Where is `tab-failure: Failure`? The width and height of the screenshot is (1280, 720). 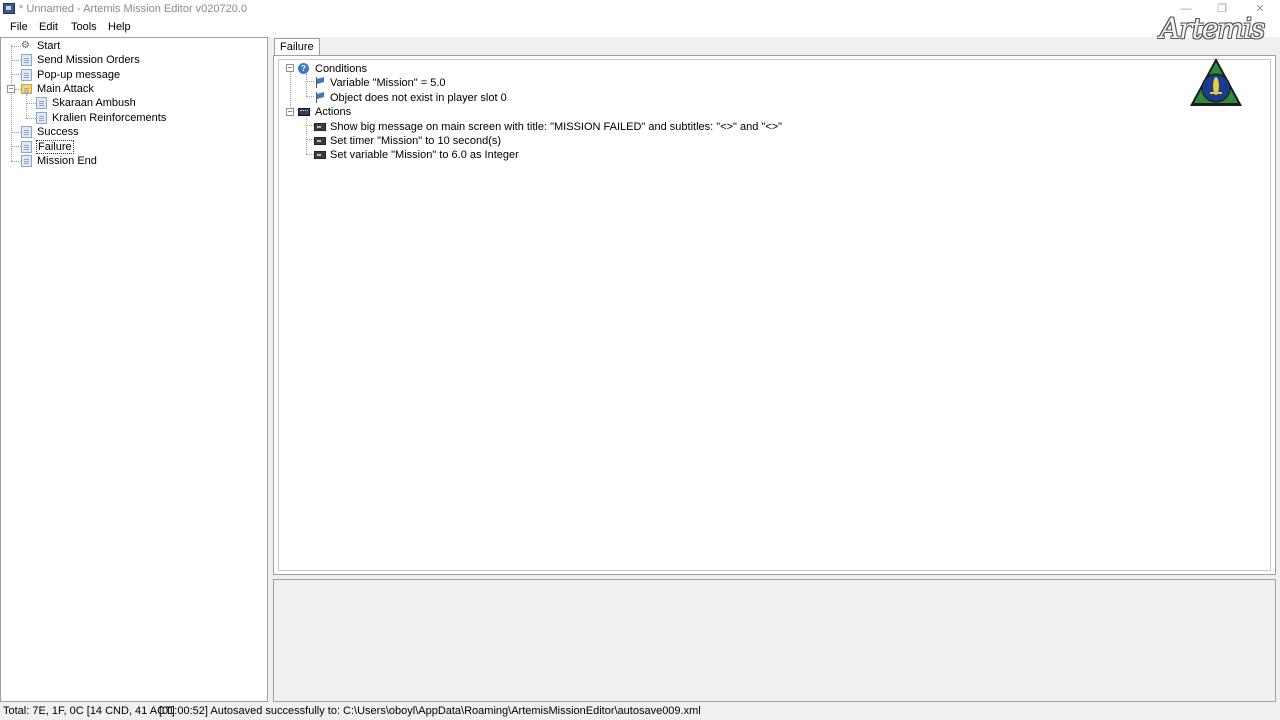
tab-failure: Failure is located at coordinates (297, 47).